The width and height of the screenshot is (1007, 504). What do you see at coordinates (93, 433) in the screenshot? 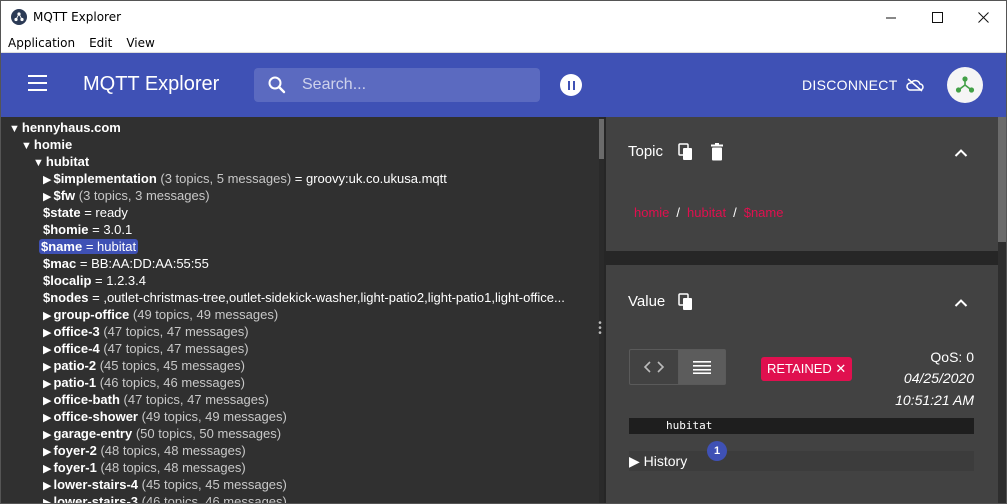
I see `tree-node-name: garage-entry` at bounding box center [93, 433].